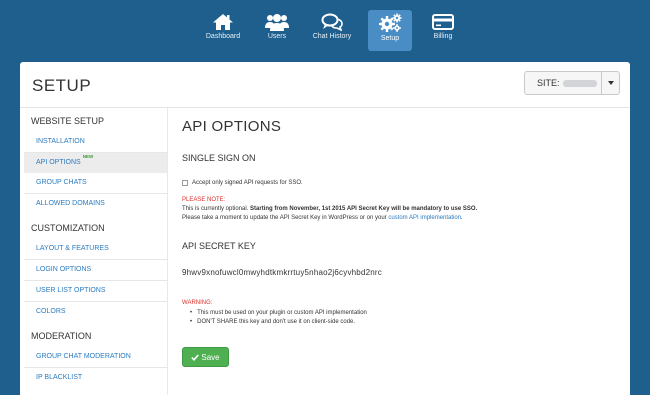  I want to click on sidebar-item-installation: INSTALLATION, so click(95, 142).